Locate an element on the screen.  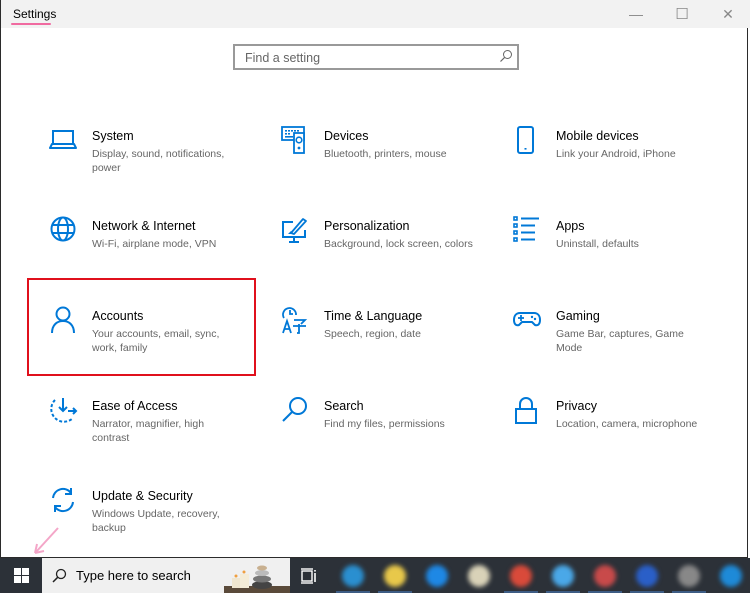
tile-name: Personalization is located at coordinates (367, 226).